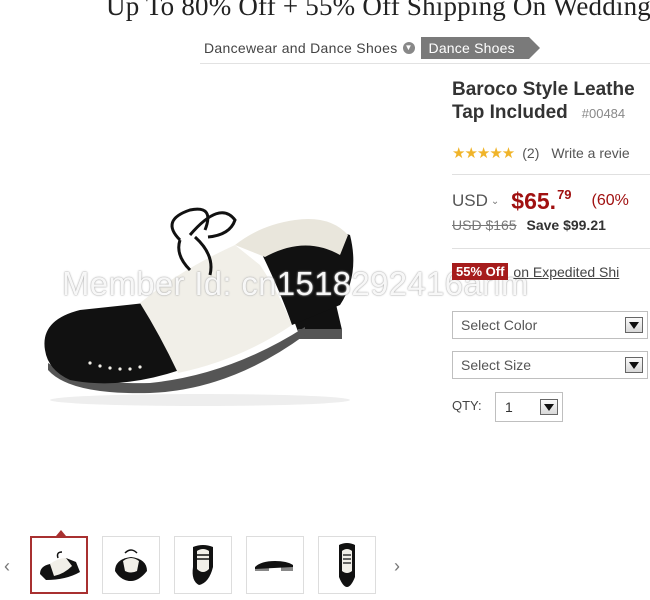 The height and width of the screenshot is (600, 650). I want to click on currency-selector: USD ⌄, so click(475, 201).